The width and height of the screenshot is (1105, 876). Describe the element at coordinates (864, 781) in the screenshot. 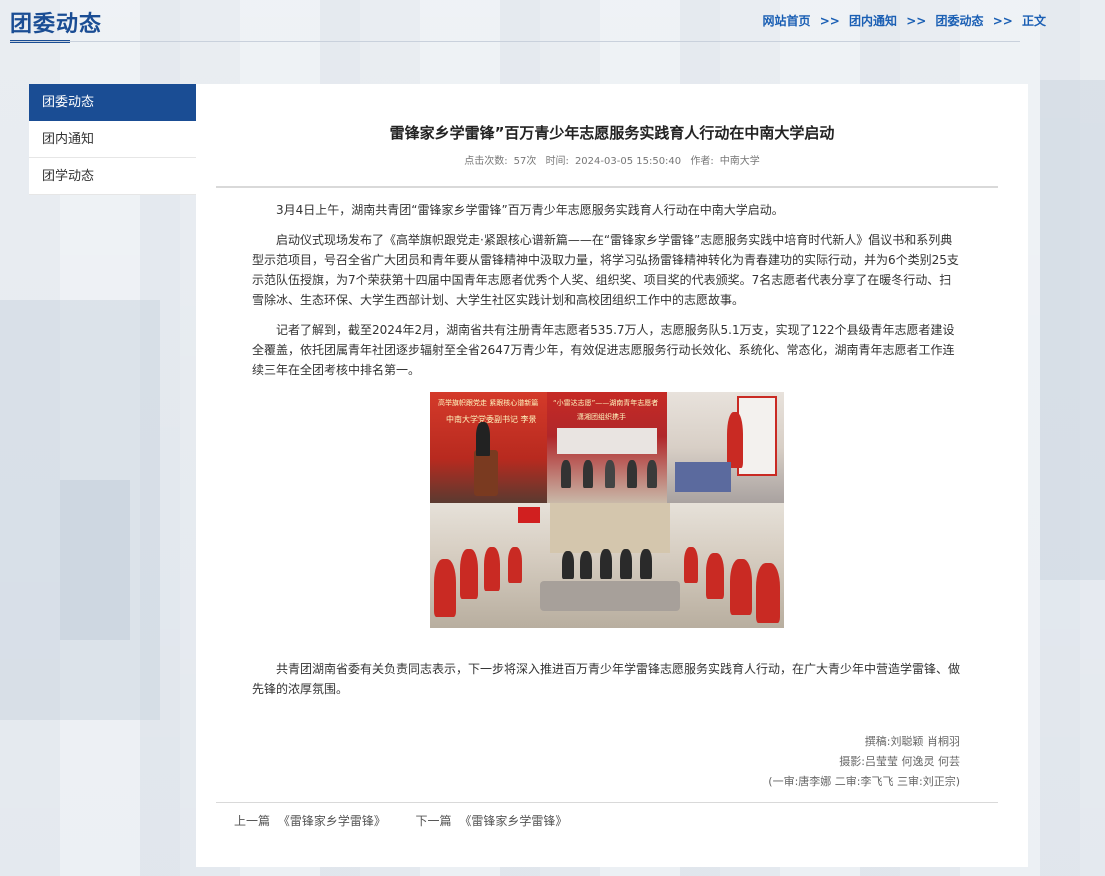

I see `credit-review: (一审:唐李娜 二审:李飞飞 三审:刘正宗)` at that location.